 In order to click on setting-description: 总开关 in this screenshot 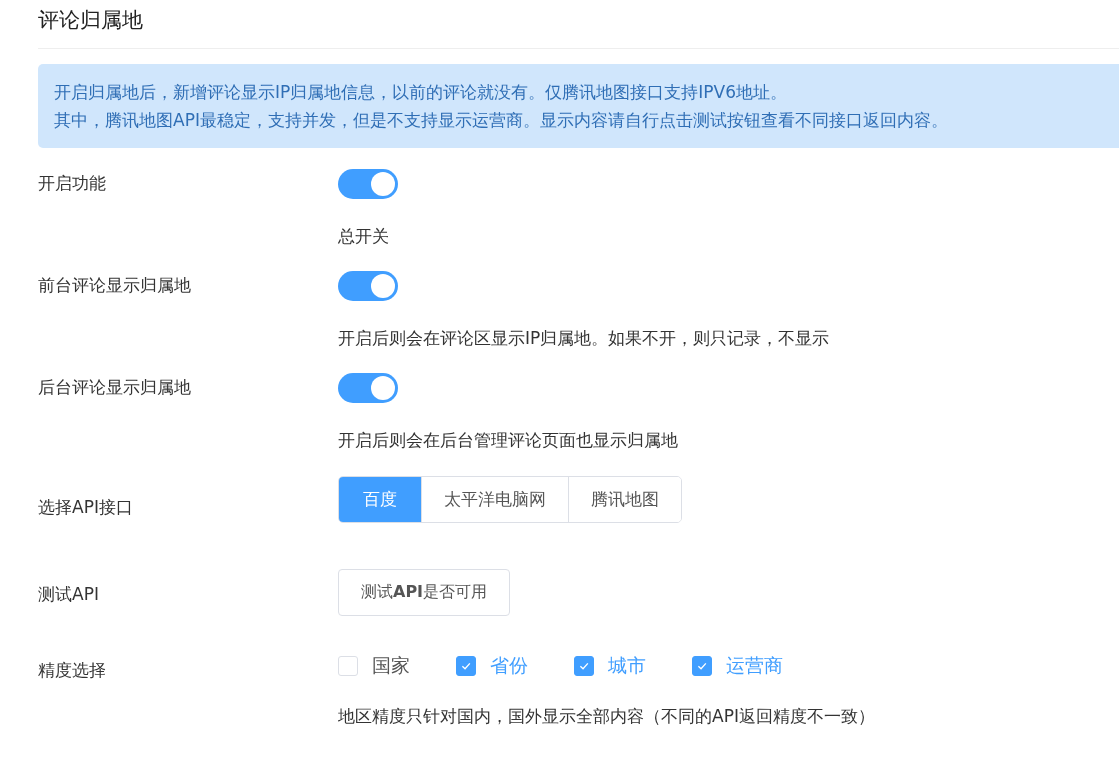, I will do `click(363, 236)`.